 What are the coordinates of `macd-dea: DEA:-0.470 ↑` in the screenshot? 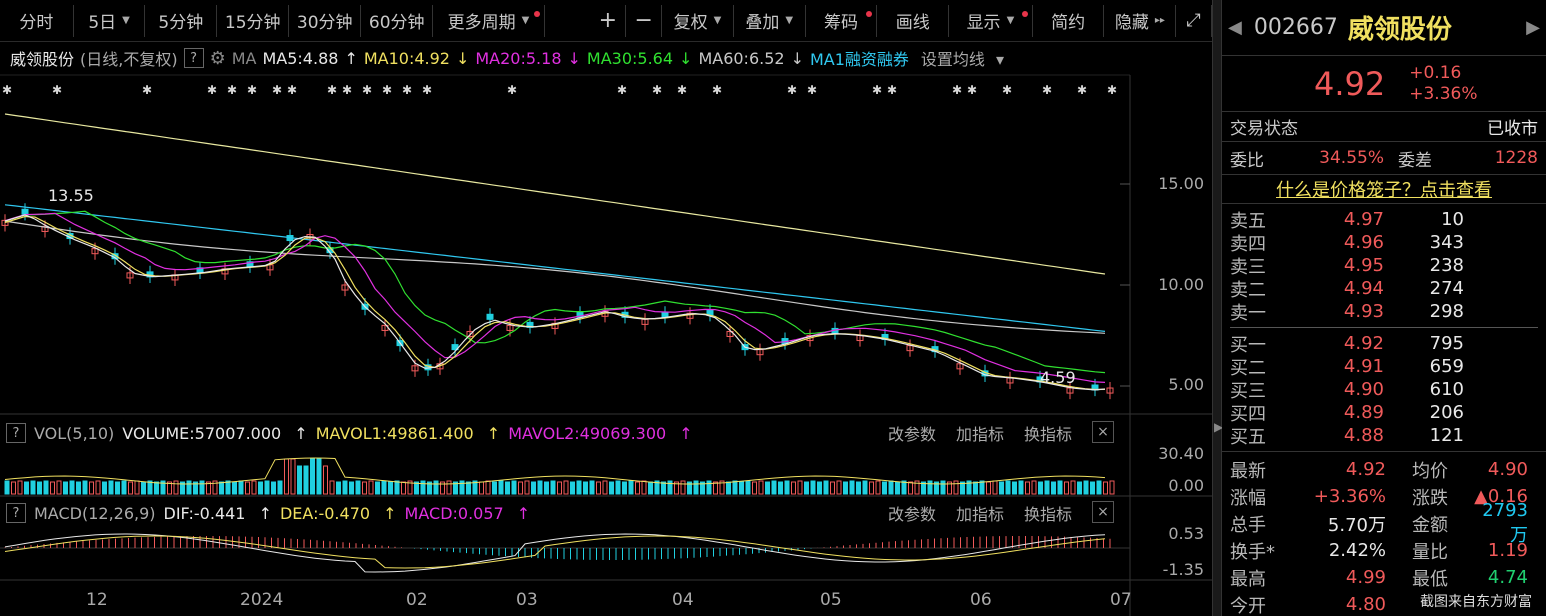 It's located at (338, 513).